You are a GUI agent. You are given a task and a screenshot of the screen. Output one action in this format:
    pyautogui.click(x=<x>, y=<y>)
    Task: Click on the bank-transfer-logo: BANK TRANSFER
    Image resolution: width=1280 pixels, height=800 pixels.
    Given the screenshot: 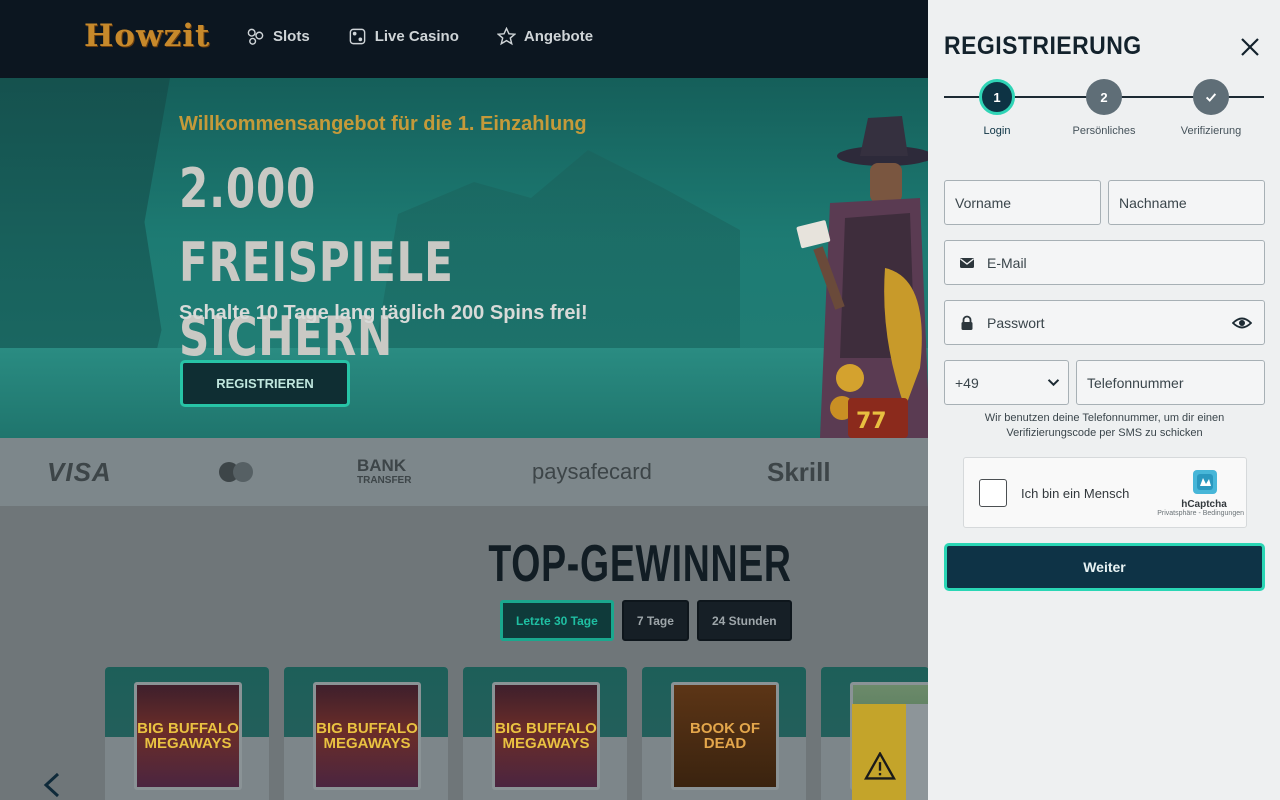 What is the action you would take?
    pyautogui.click(x=384, y=472)
    